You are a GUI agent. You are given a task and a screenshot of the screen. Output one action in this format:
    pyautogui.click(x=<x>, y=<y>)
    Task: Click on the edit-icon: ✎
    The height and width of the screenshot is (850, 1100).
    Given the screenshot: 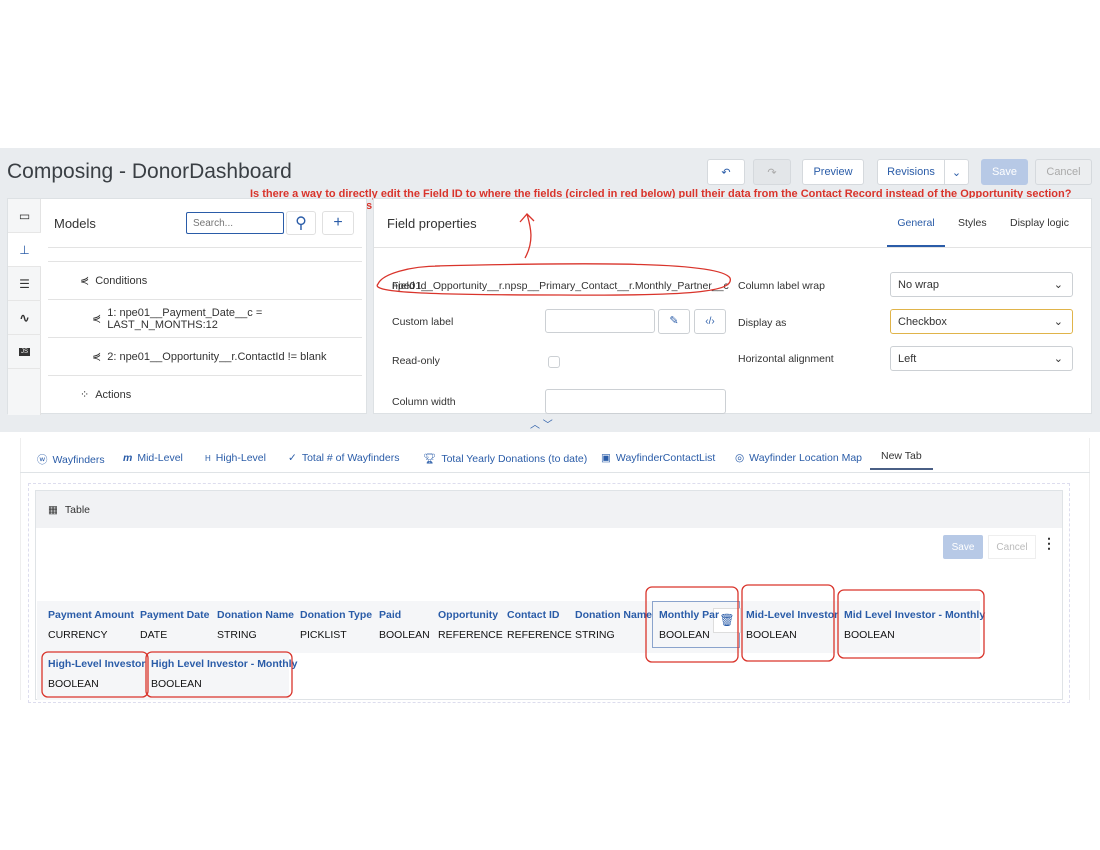 What is the action you would take?
    pyautogui.click(x=674, y=321)
    